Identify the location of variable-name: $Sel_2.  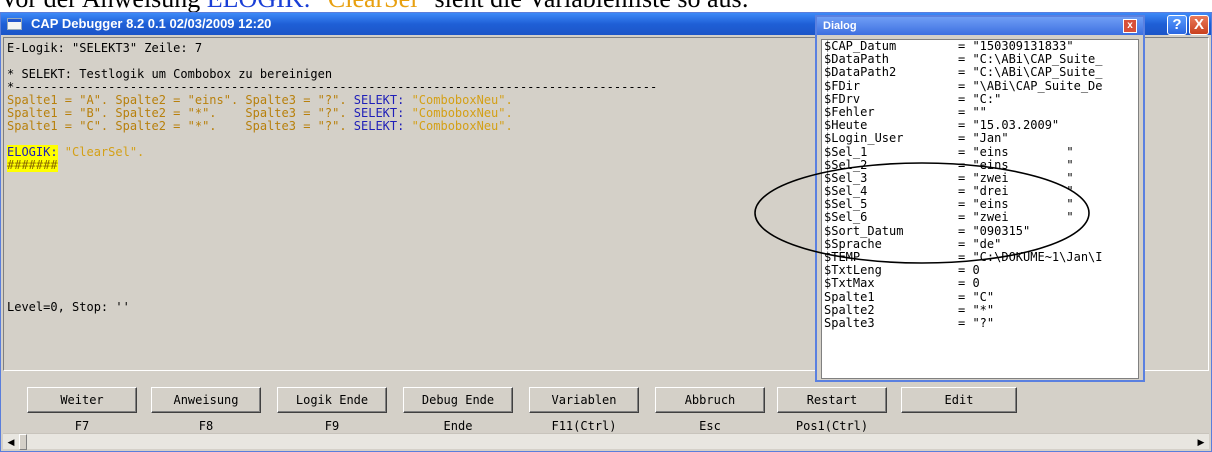
(846, 164).